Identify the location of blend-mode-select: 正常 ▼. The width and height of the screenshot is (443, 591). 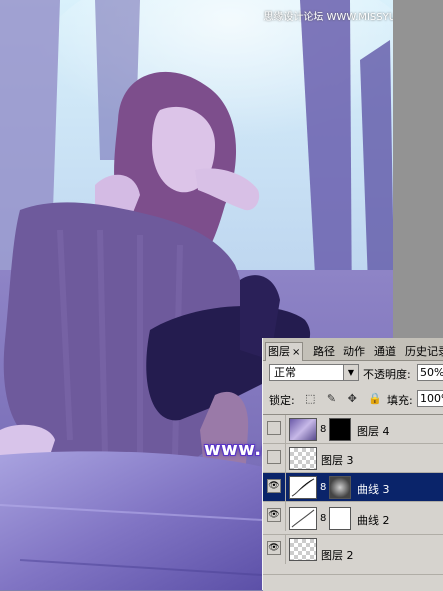
(314, 372).